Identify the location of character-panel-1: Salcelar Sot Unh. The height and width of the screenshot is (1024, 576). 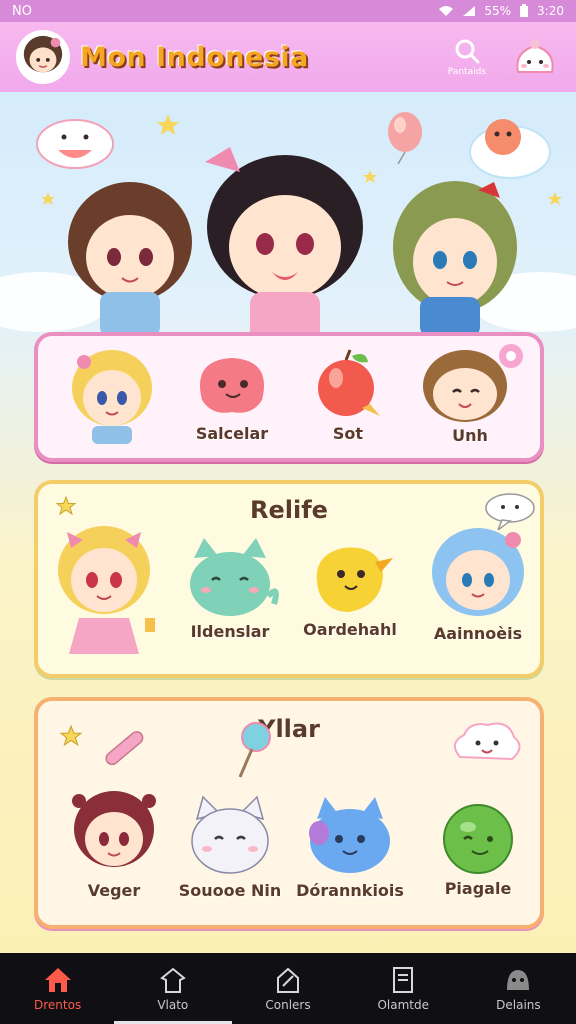
(289, 397).